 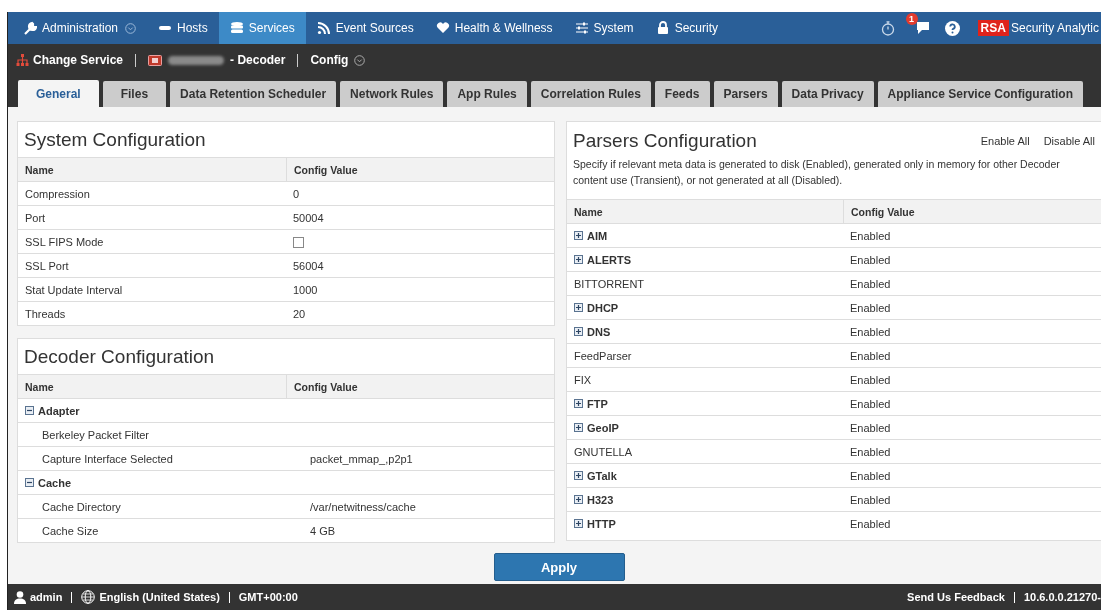 I want to click on table-cell-text: 56004, so click(x=308, y=265).